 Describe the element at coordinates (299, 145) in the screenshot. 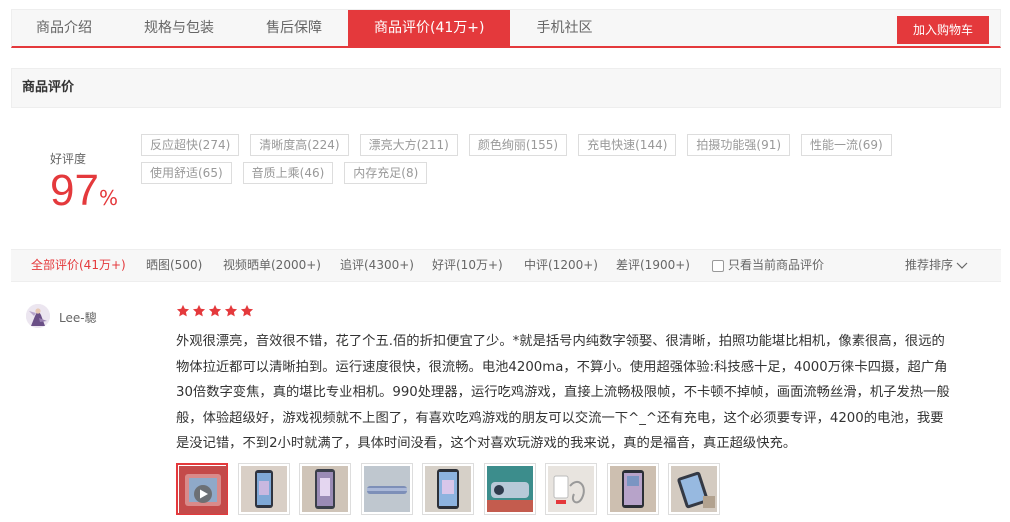

I see `review-tag: 清晰度高(224)` at that location.